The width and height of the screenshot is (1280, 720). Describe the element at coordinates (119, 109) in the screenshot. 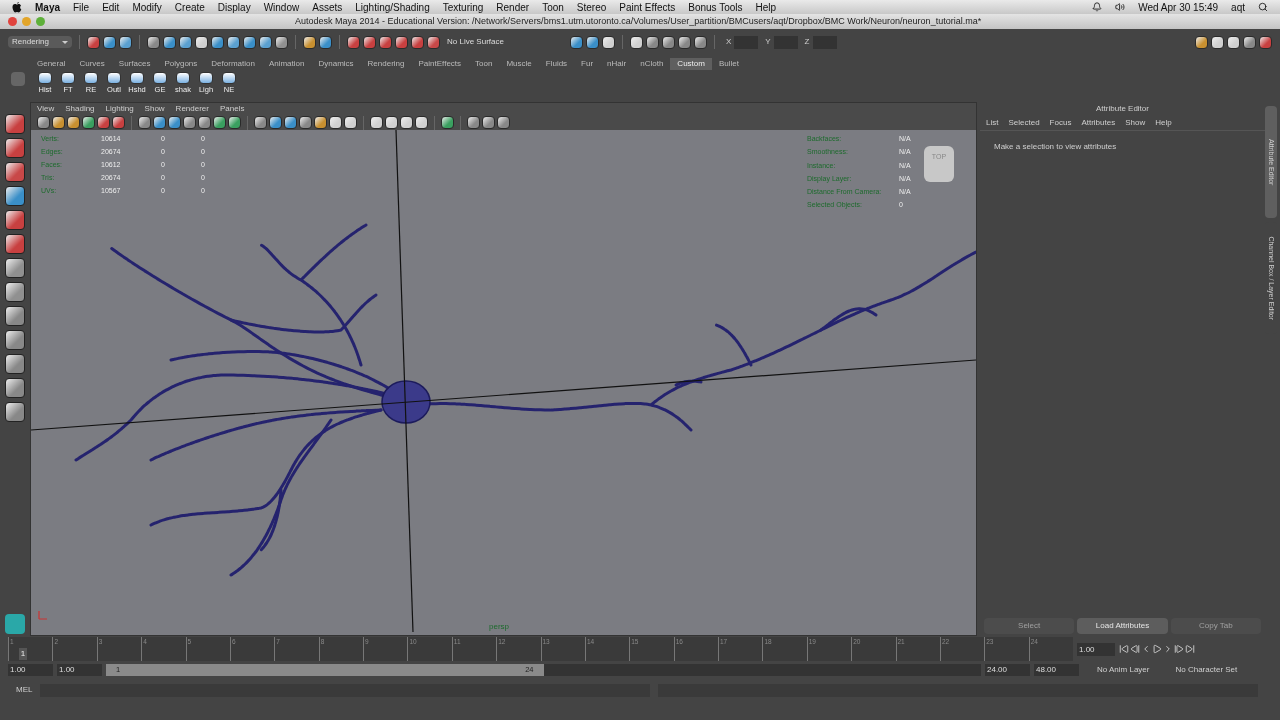

I see `panel-menu: Lighting` at that location.